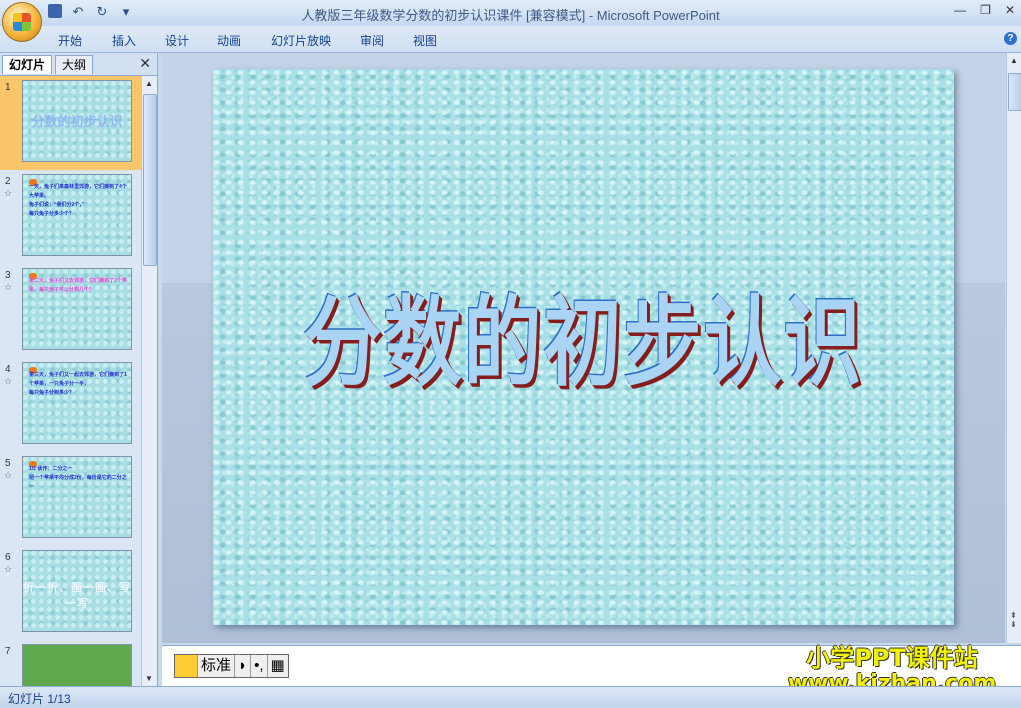  Describe the element at coordinates (124, 40) in the screenshot. I see `tab-insert: 插入` at that location.